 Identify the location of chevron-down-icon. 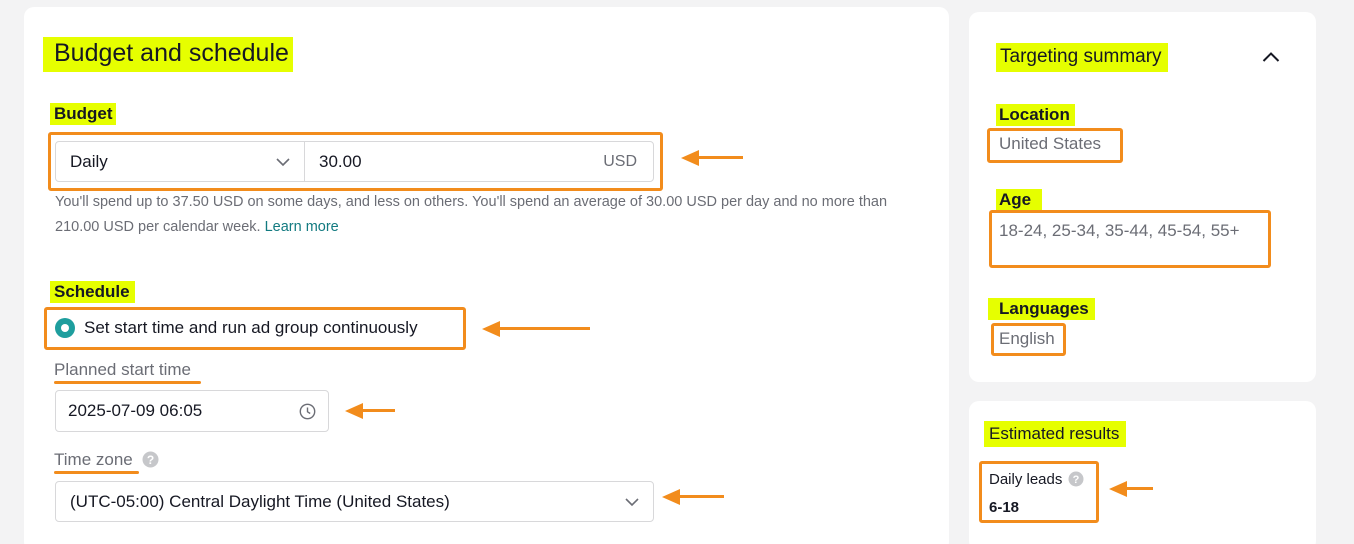
(632, 502).